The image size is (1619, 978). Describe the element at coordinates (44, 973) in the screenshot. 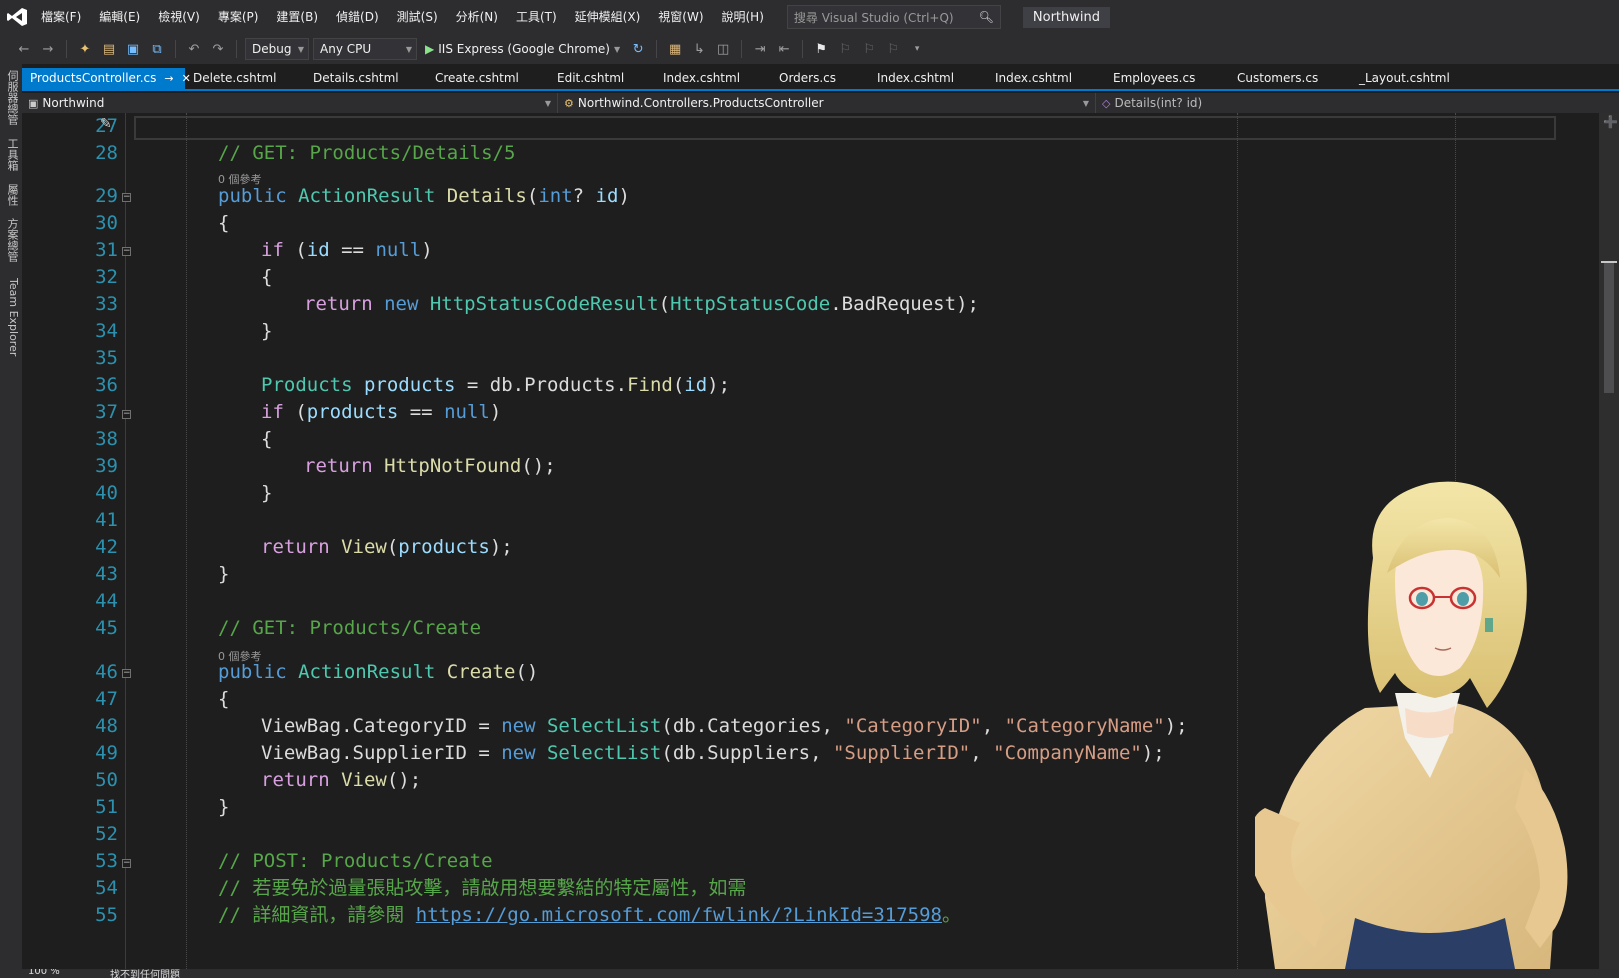

I see `zoom-level: 100 %` at that location.